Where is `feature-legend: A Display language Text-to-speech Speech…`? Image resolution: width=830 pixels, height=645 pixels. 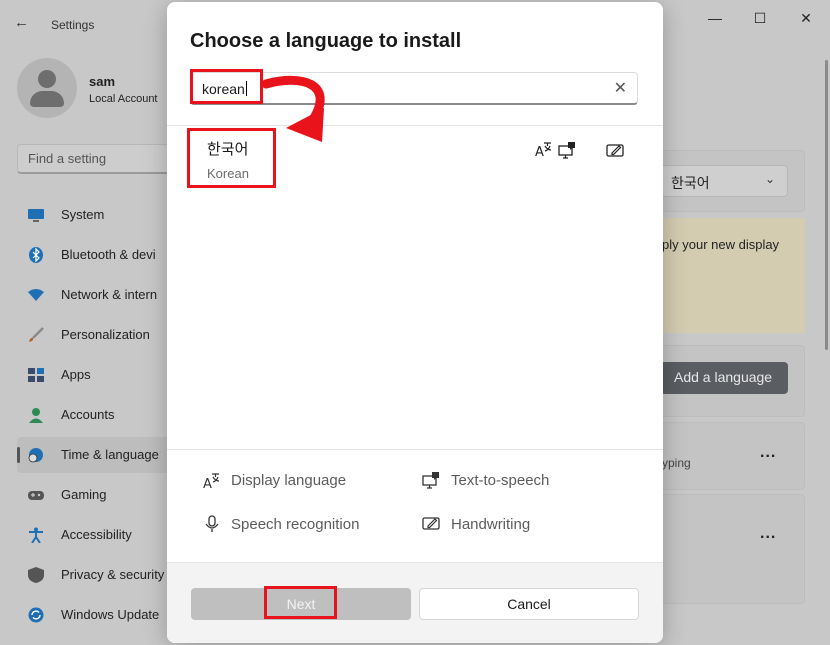 feature-legend: A Display language Text-to-speech Speech… is located at coordinates (415, 507).